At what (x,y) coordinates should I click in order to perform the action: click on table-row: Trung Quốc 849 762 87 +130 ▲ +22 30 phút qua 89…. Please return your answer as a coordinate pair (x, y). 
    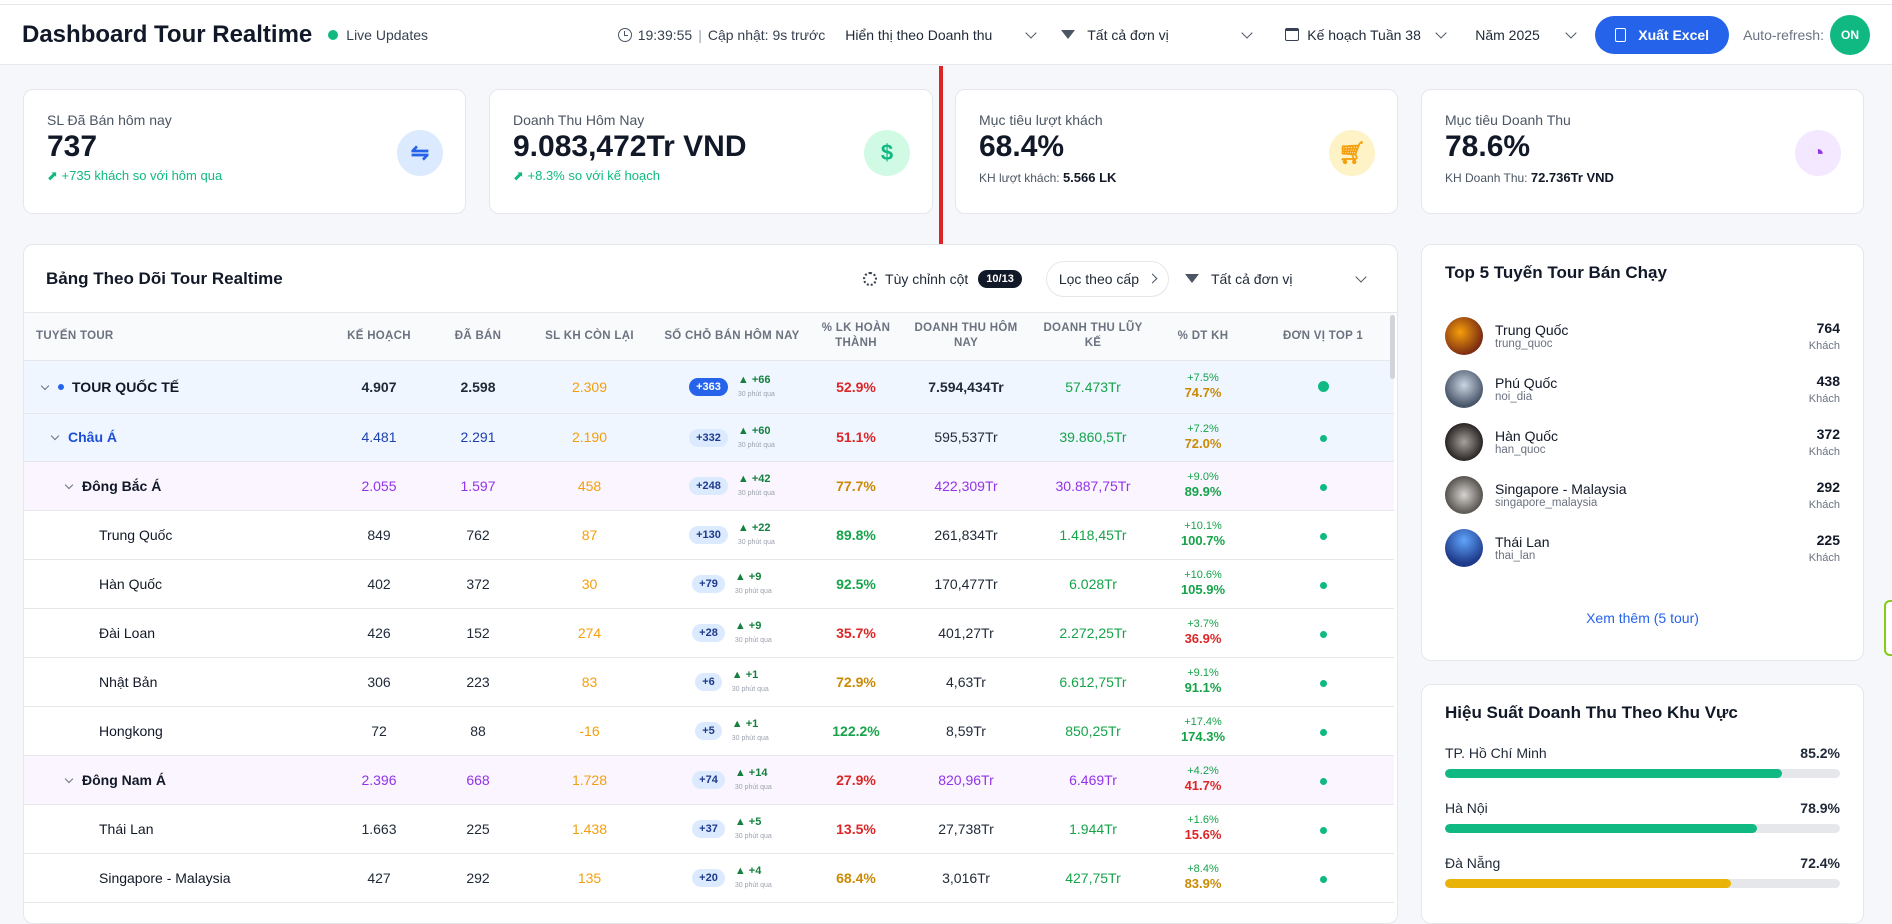
    Looking at the image, I should click on (709, 535).